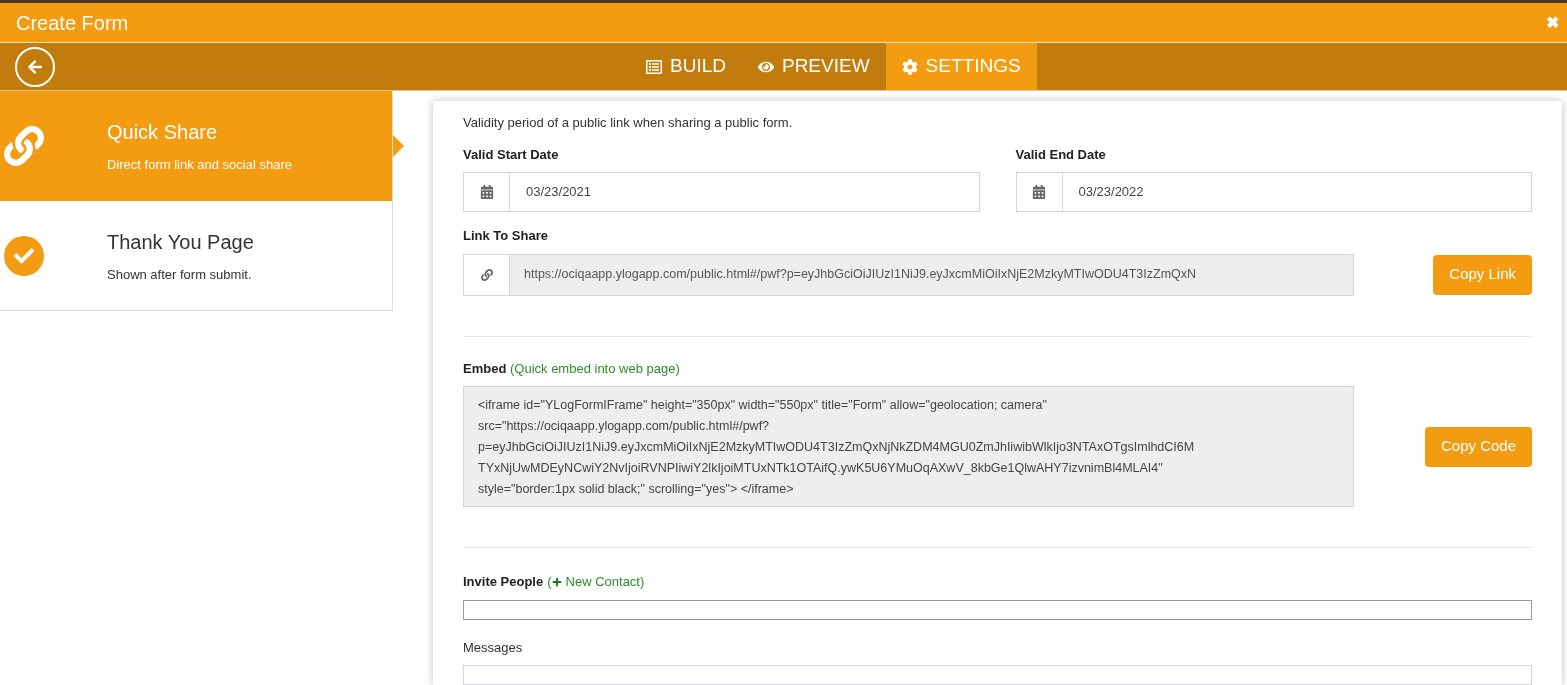 The height and width of the screenshot is (685, 1567). I want to click on embed-code-line: <iframe id="YLogFormIFrame" height="350px" width="550px" title="Form" allow="geolocation; camera", so click(763, 405).